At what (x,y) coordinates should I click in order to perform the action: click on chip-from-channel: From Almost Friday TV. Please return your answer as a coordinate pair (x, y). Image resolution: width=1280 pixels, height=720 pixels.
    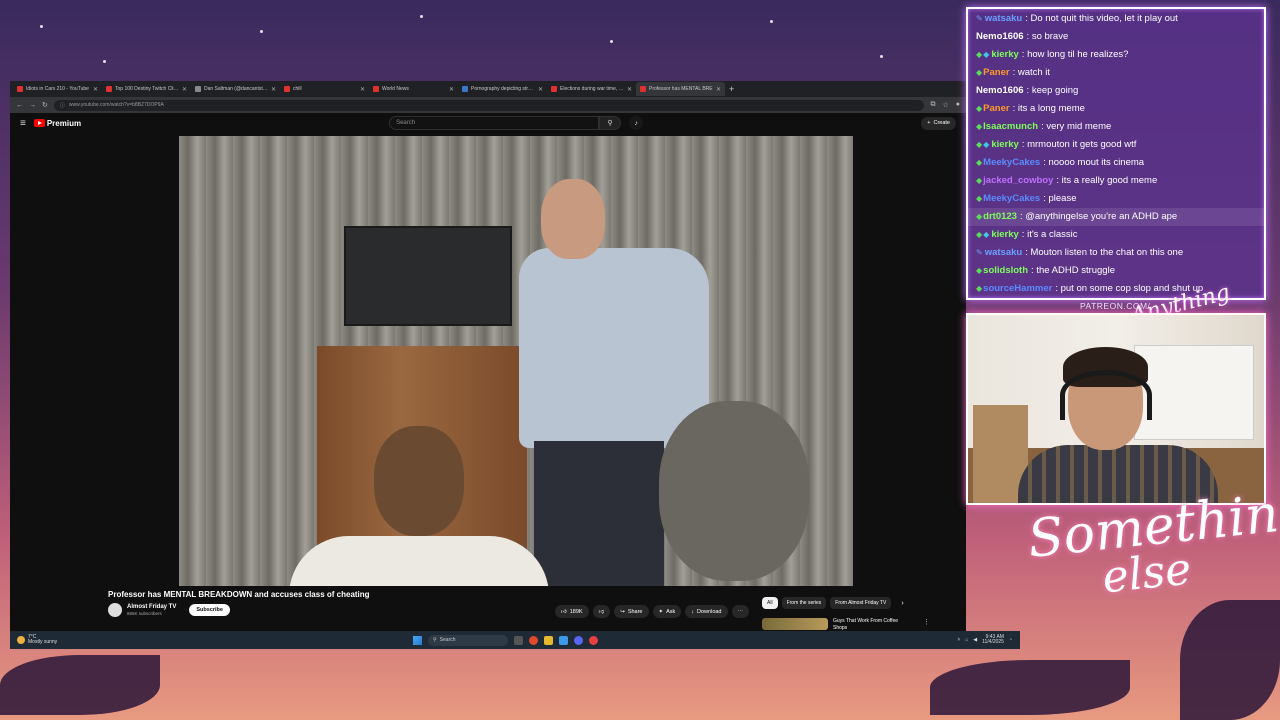
    Looking at the image, I should click on (861, 603).